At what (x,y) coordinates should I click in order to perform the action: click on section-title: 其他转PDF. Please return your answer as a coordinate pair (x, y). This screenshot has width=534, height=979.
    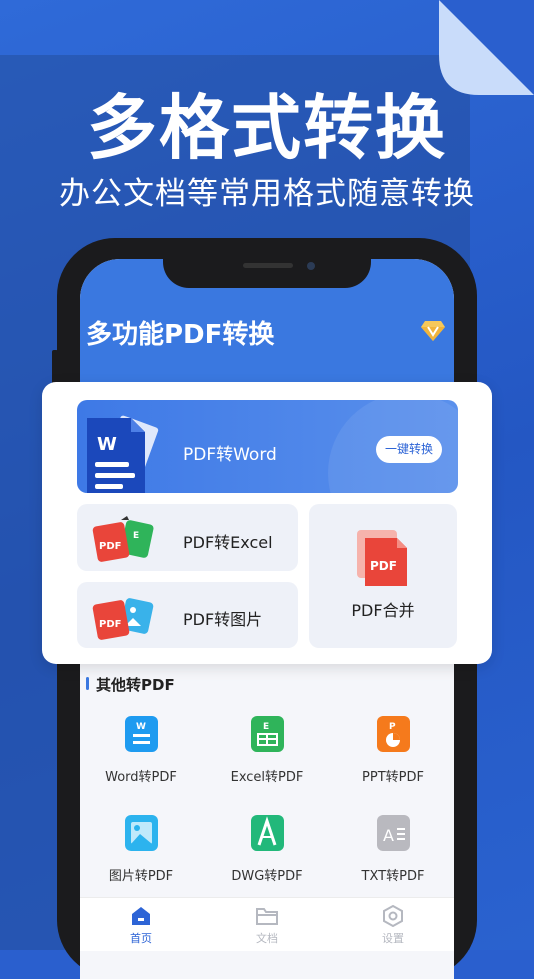
    Looking at the image, I should click on (135, 685).